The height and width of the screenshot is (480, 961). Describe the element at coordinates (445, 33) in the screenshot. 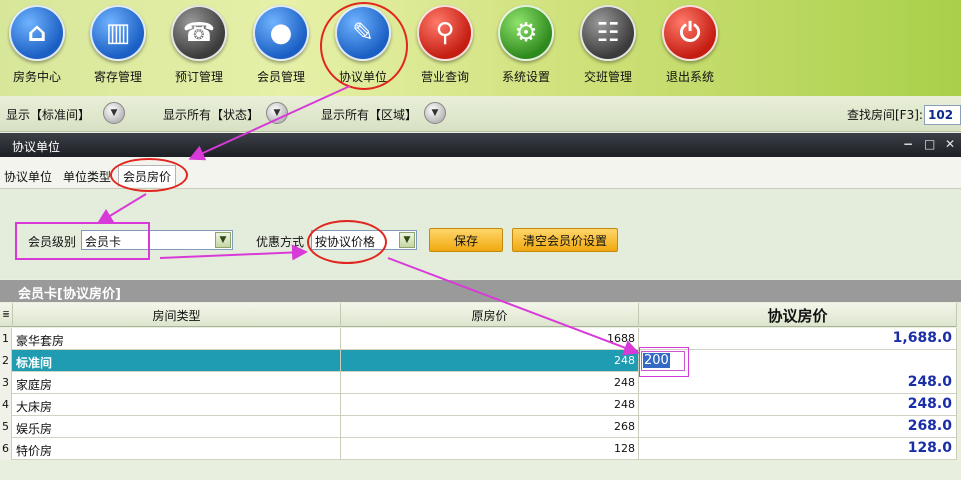

I see `magnifier-icon: ⚲` at that location.